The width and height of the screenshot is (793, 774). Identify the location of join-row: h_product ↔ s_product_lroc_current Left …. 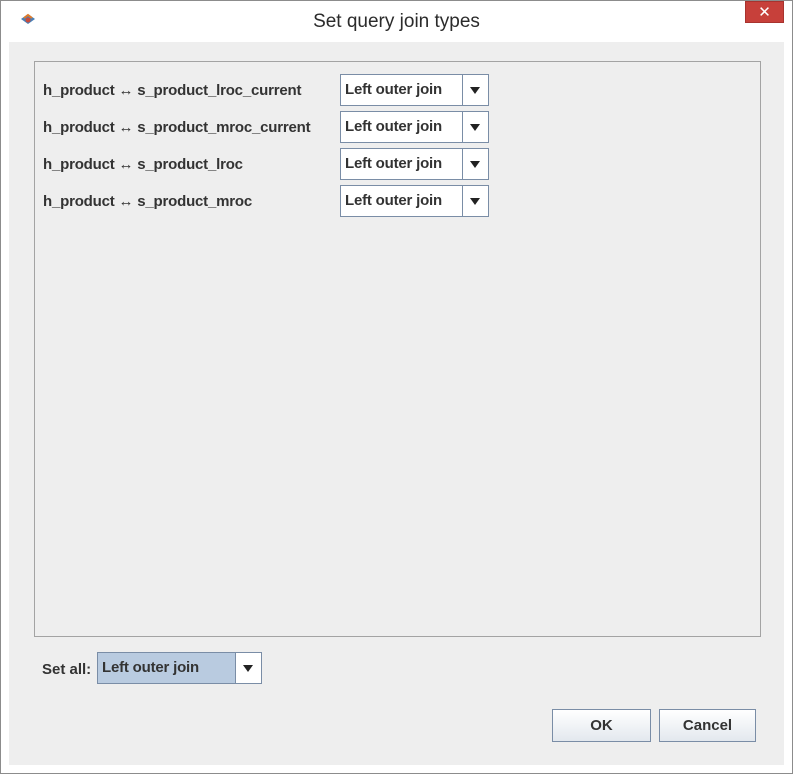
(385, 91).